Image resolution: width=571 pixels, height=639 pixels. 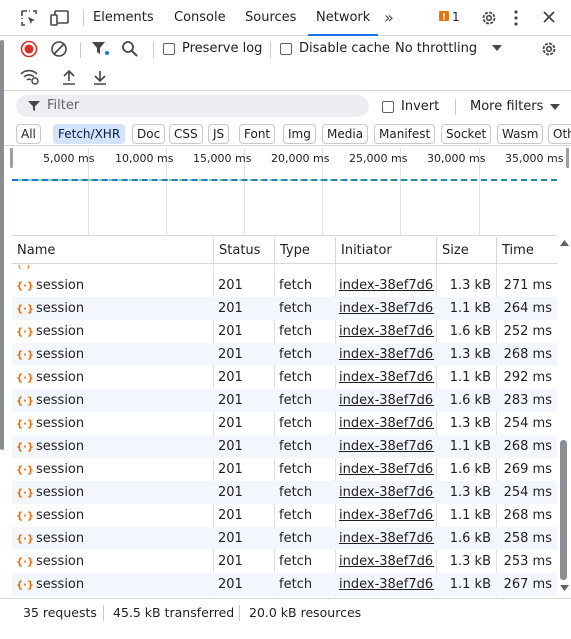 I want to click on filter-funnel-icon, so click(x=101, y=49).